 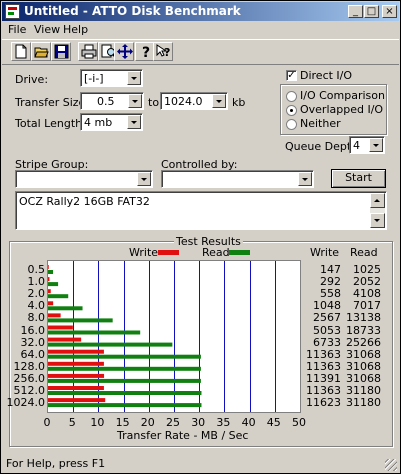 What do you see at coordinates (391, 465) in the screenshot?
I see `resize-grip-icon` at bounding box center [391, 465].